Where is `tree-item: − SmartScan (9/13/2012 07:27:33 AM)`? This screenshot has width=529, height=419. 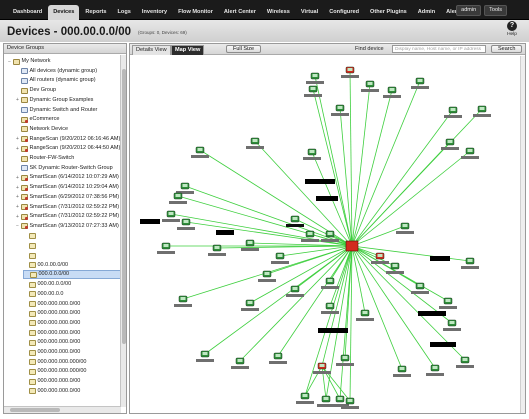 tree-item: − SmartScan (9/13/2012 07:27:33 AM) is located at coordinates (67, 226).